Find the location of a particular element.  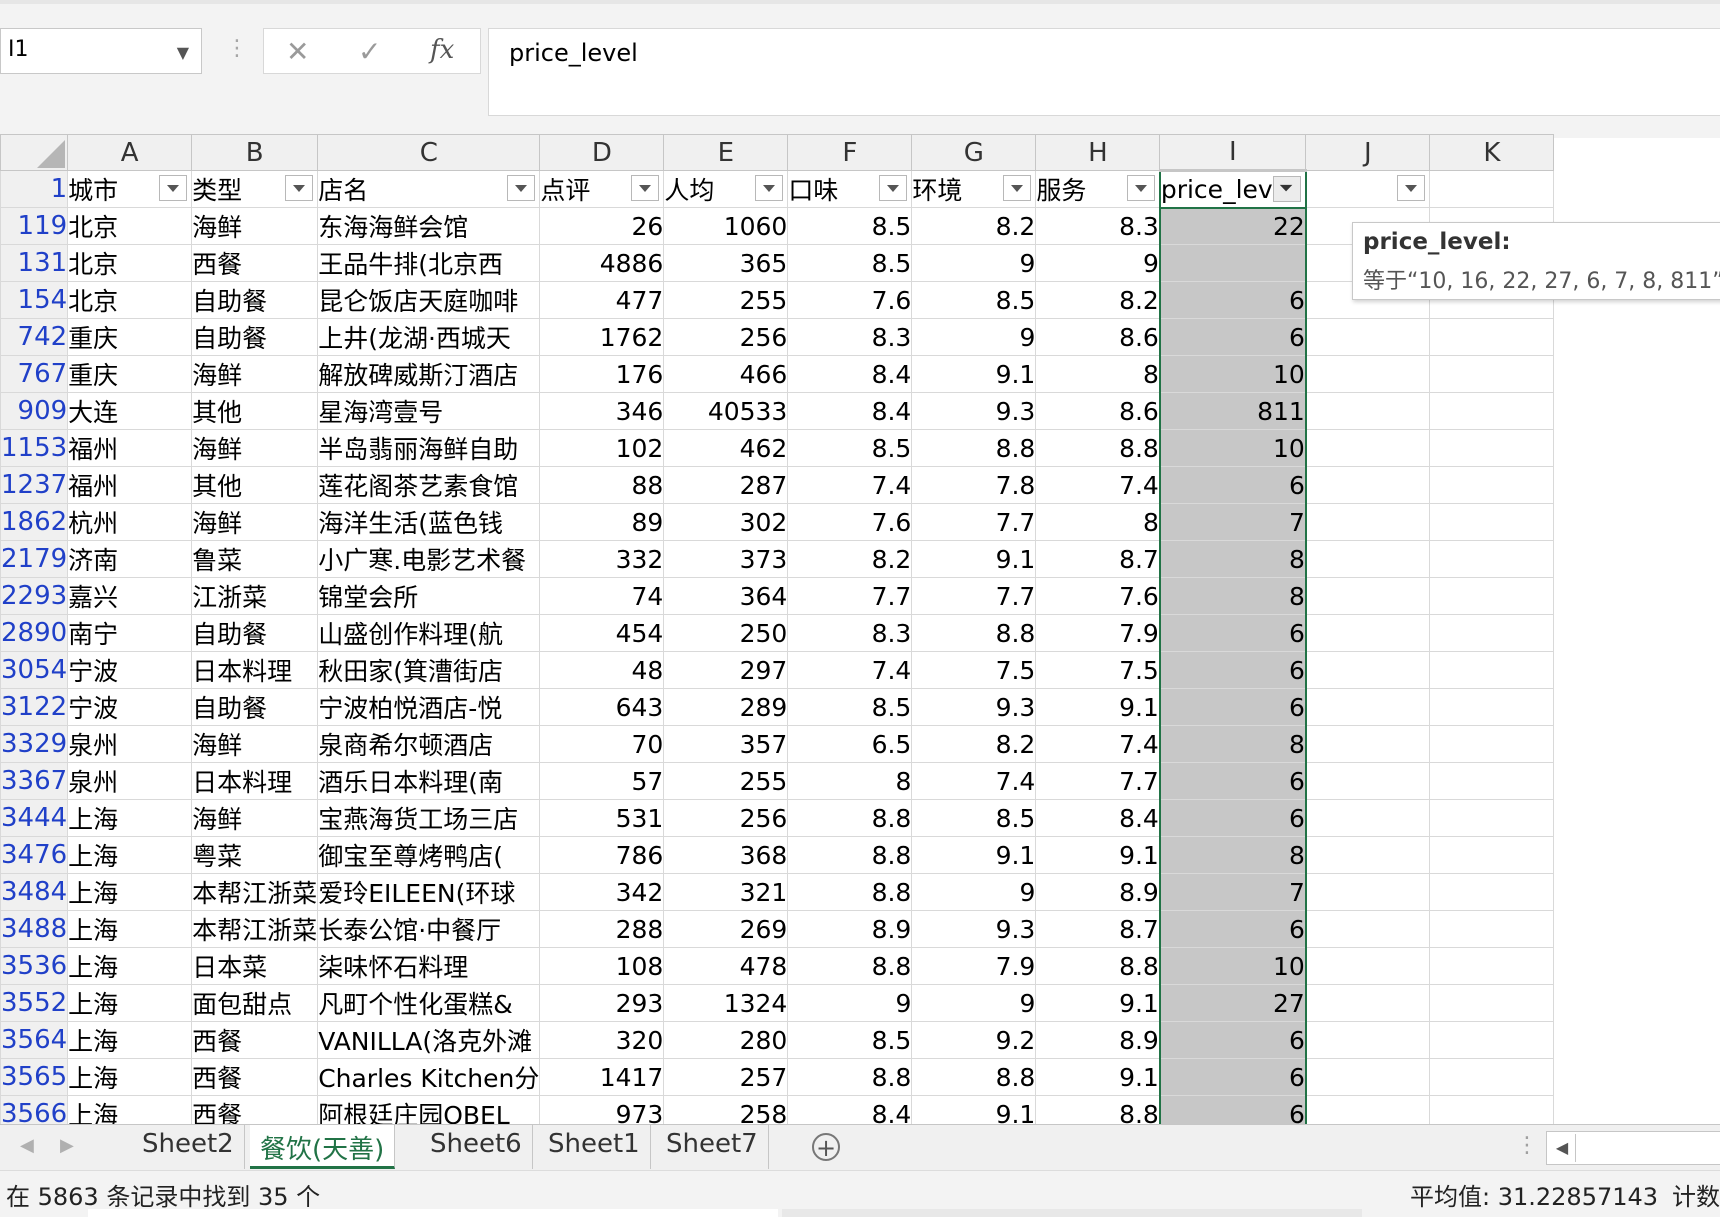

type-cell: 粤菜 is located at coordinates (255, 855).